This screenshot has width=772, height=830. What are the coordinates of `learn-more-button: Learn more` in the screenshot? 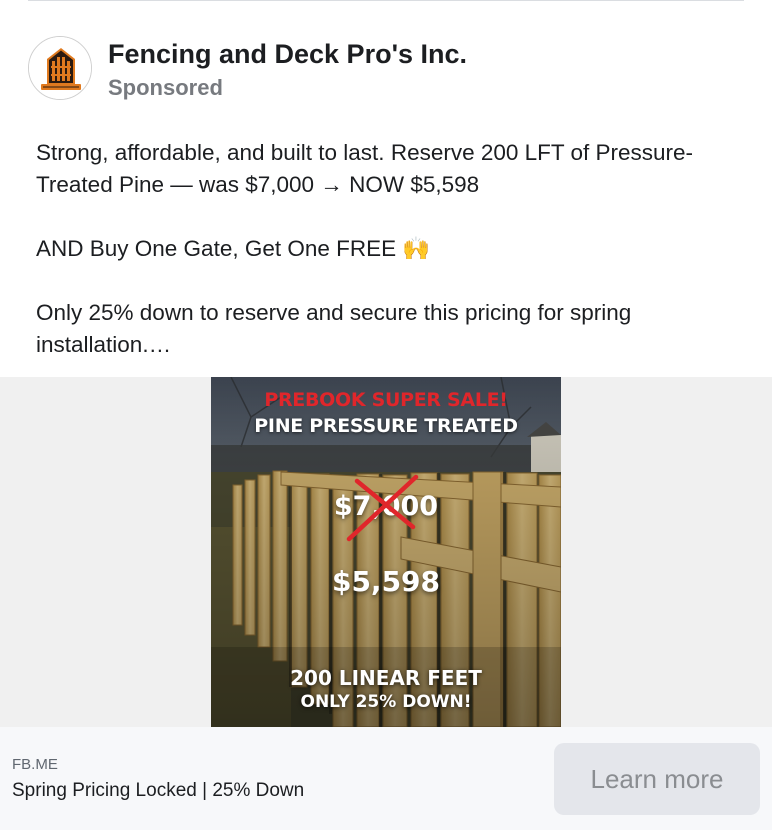 It's located at (657, 779).